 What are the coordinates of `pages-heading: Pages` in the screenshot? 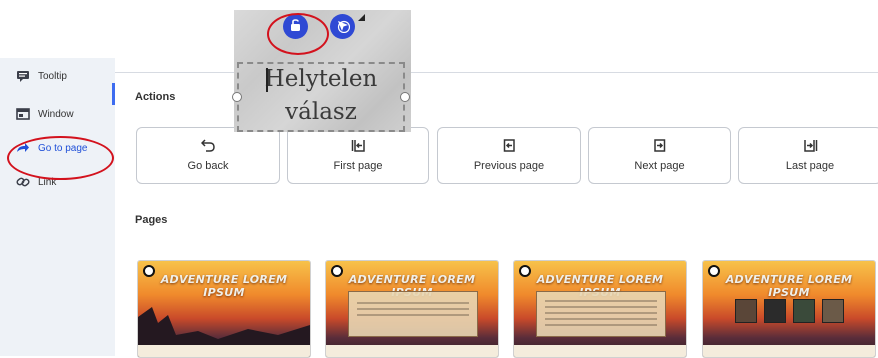 It's located at (151, 220).